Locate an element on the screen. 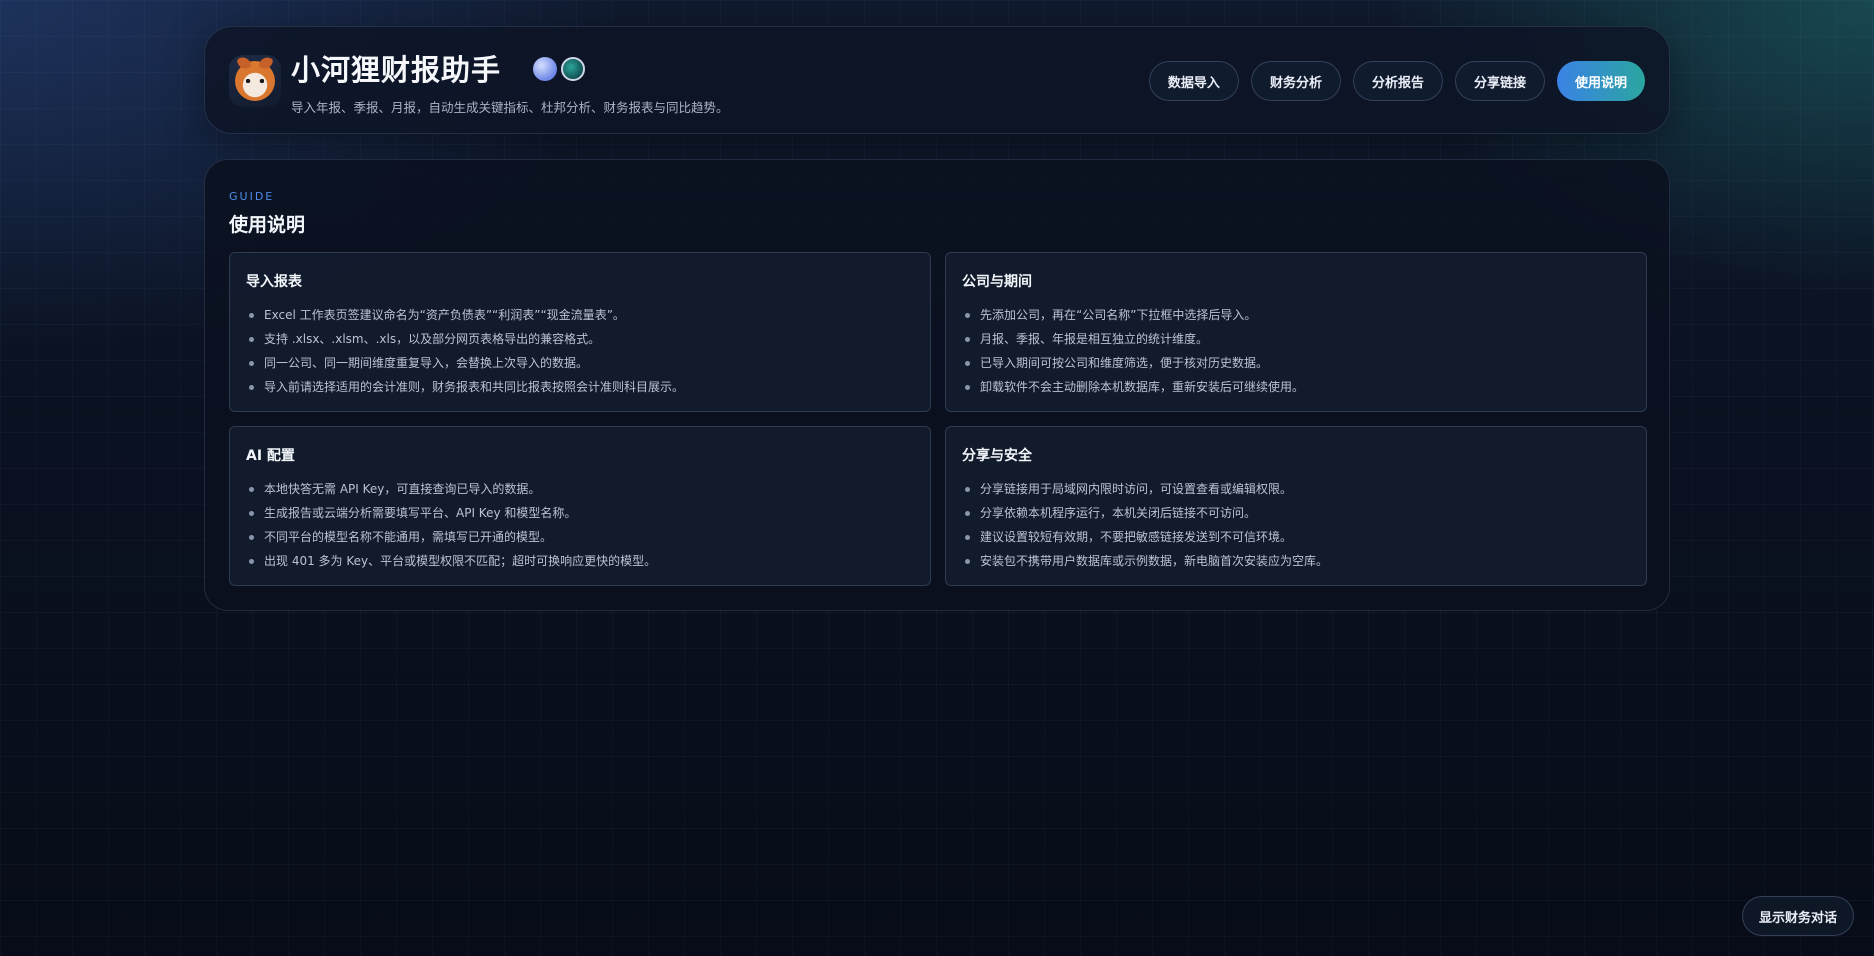 The image size is (1874, 956). nav-guide-button: 使用说明 is located at coordinates (1600, 81).